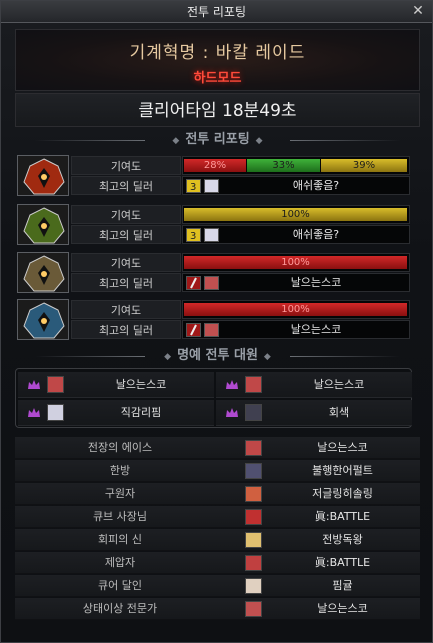 The height and width of the screenshot is (643, 433). What do you see at coordinates (120, 608) in the screenshot?
I see `award-title: 상태이상 전문가` at bounding box center [120, 608].